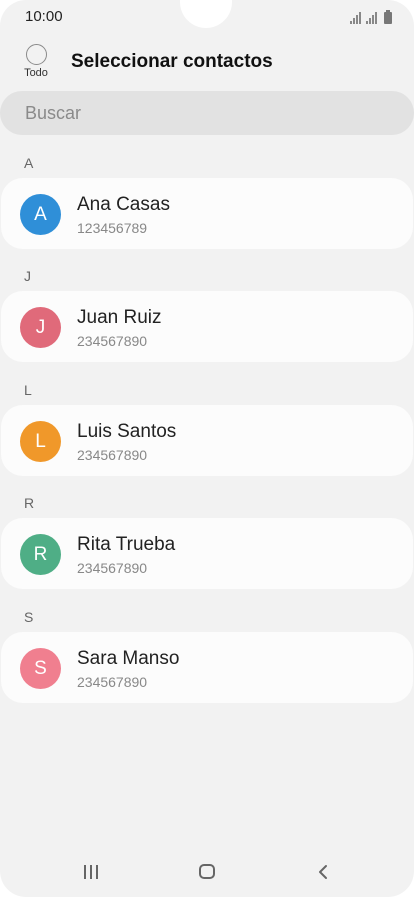 This screenshot has height=897, width=414. Describe the element at coordinates (40, 214) in the screenshot. I see `avatar: A` at that location.